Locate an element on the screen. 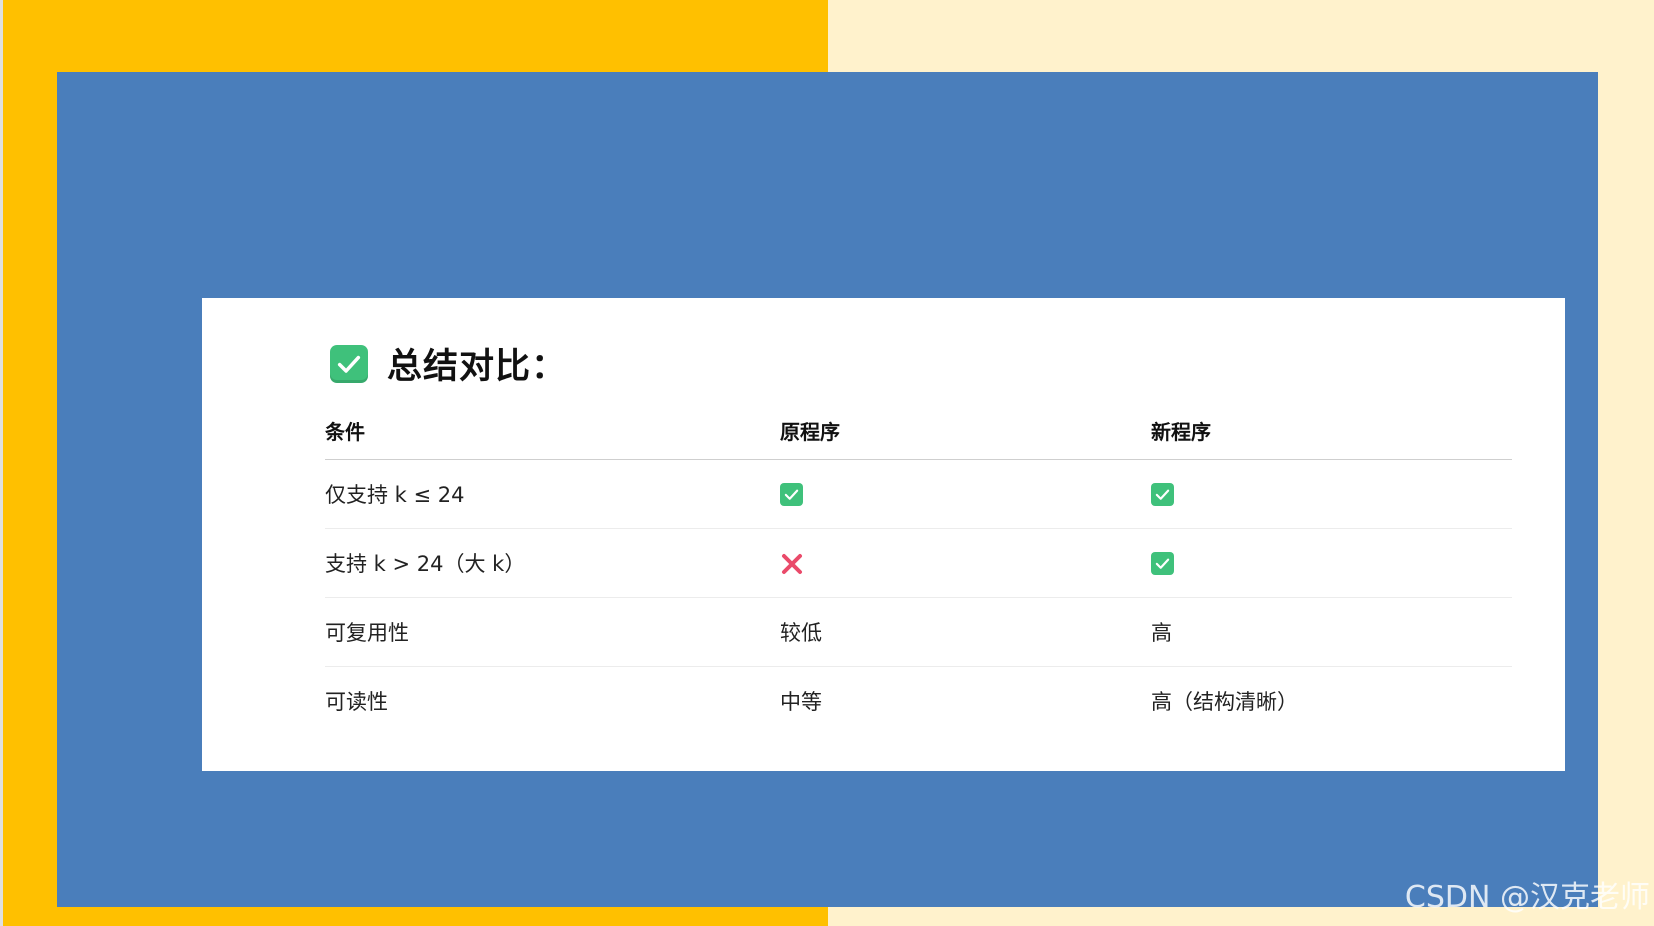 The width and height of the screenshot is (1654, 926). cross-icon is located at coordinates (792, 564).